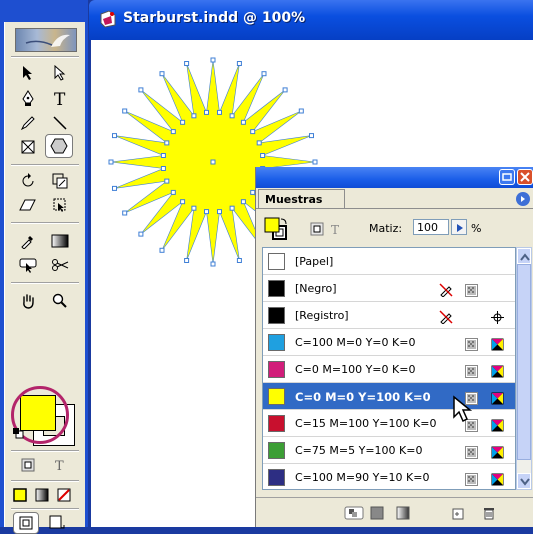 This screenshot has height=534, width=533. Describe the element at coordinates (524, 481) in the screenshot. I see `scroll-down-button` at that location.